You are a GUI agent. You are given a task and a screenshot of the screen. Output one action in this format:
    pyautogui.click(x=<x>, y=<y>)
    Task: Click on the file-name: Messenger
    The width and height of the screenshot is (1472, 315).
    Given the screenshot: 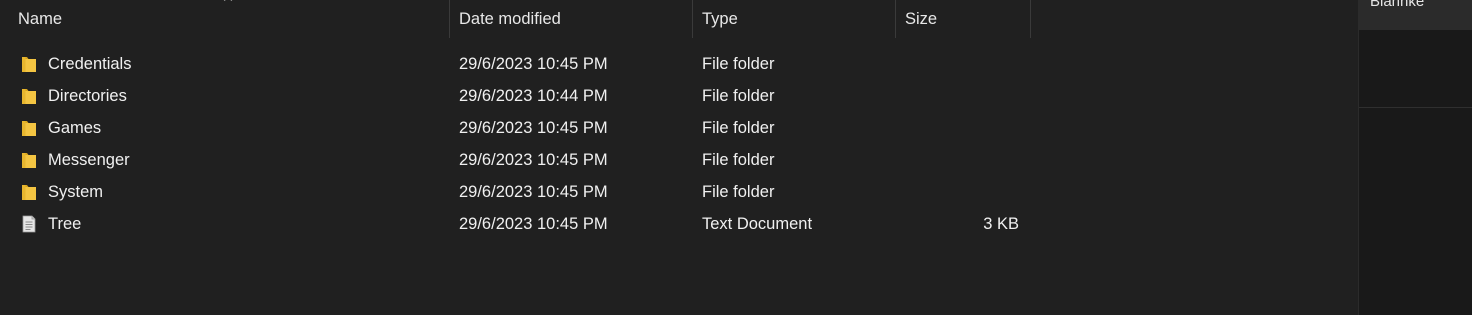 What is the action you would take?
    pyautogui.click(x=89, y=160)
    